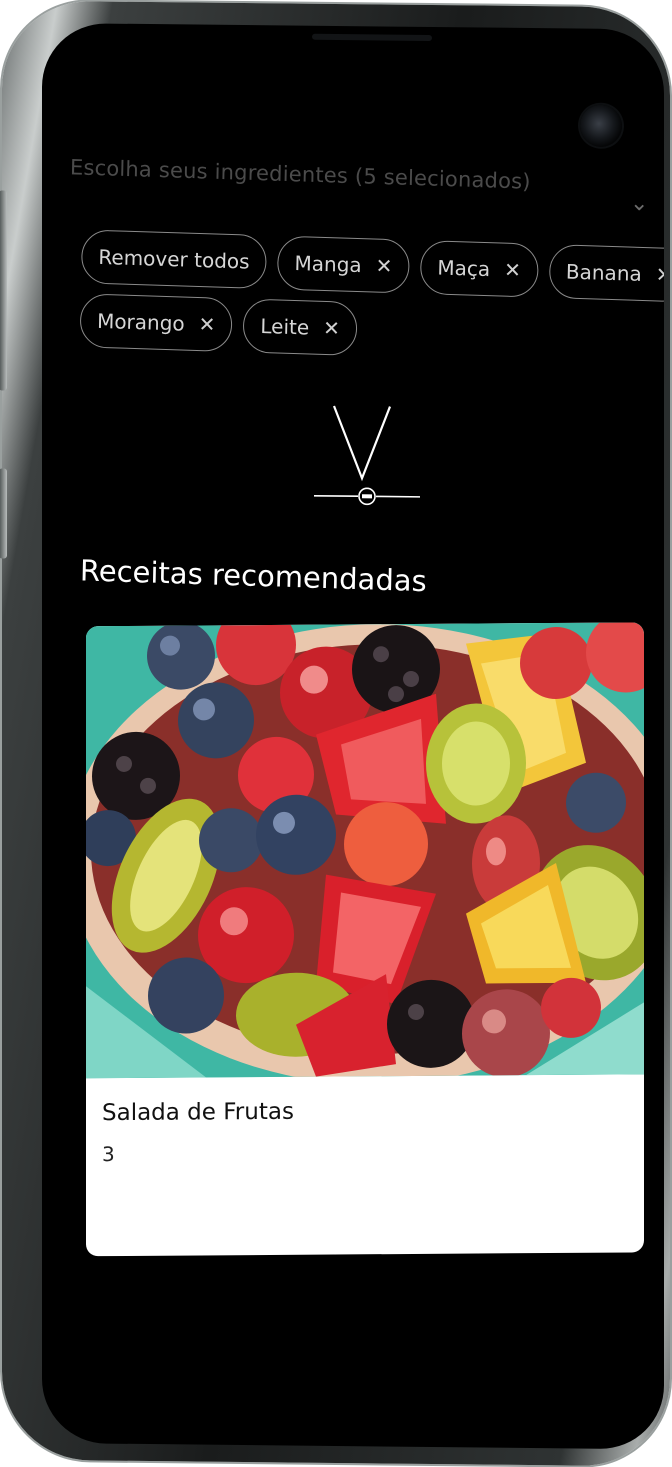  Describe the element at coordinates (639, 203) in the screenshot. I see `chevron-down-icon: ⌄` at that location.